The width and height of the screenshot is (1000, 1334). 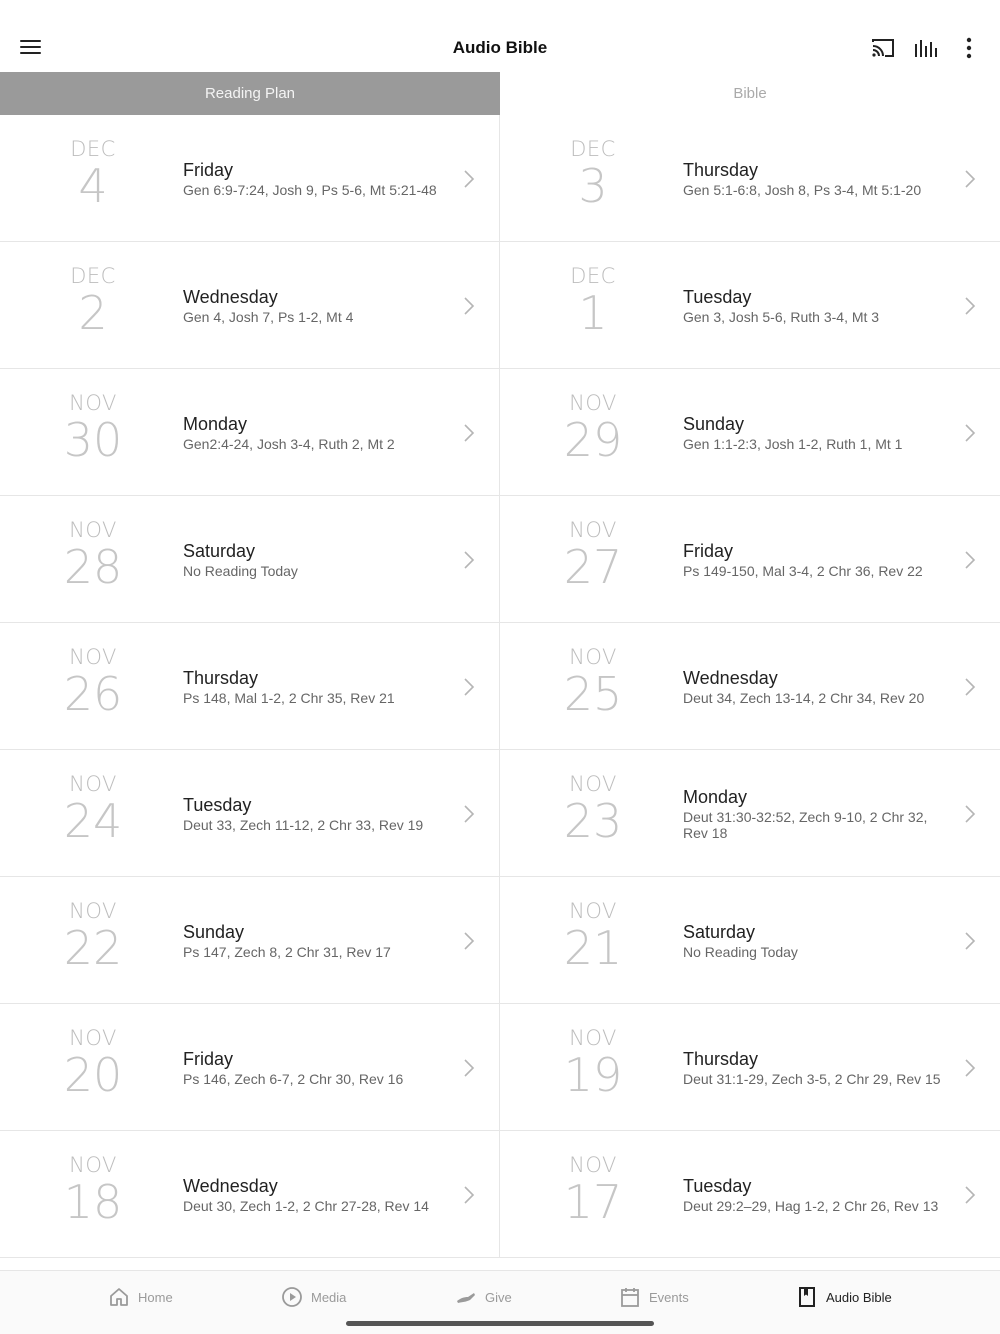 I want to click on date-day: 21, so click(x=593, y=948).